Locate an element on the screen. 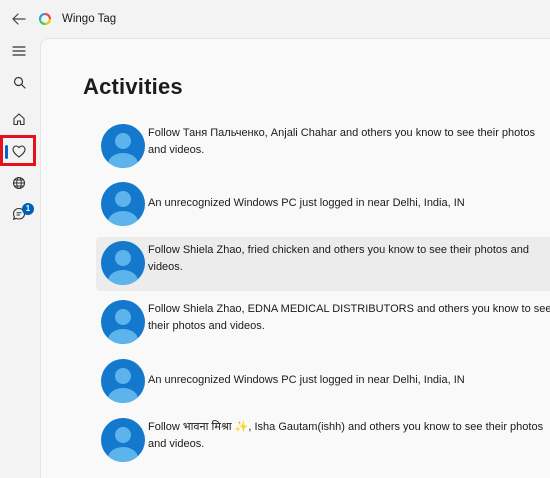 Image resolution: width=550 pixels, height=478 pixels. home-icon is located at coordinates (19, 119).